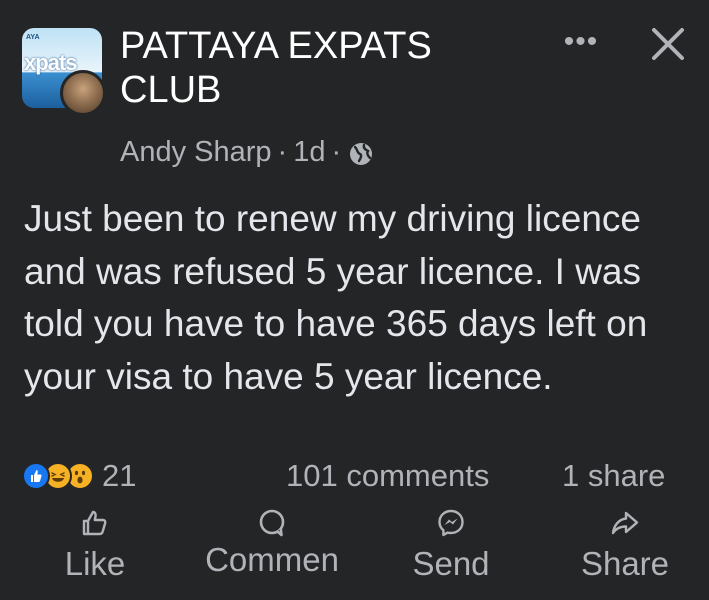 The width and height of the screenshot is (709, 600). What do you see at coordinates (196, 152) in the screenshot?
I see `author-name: Andy Sharp` at bounding box center [196, 152].